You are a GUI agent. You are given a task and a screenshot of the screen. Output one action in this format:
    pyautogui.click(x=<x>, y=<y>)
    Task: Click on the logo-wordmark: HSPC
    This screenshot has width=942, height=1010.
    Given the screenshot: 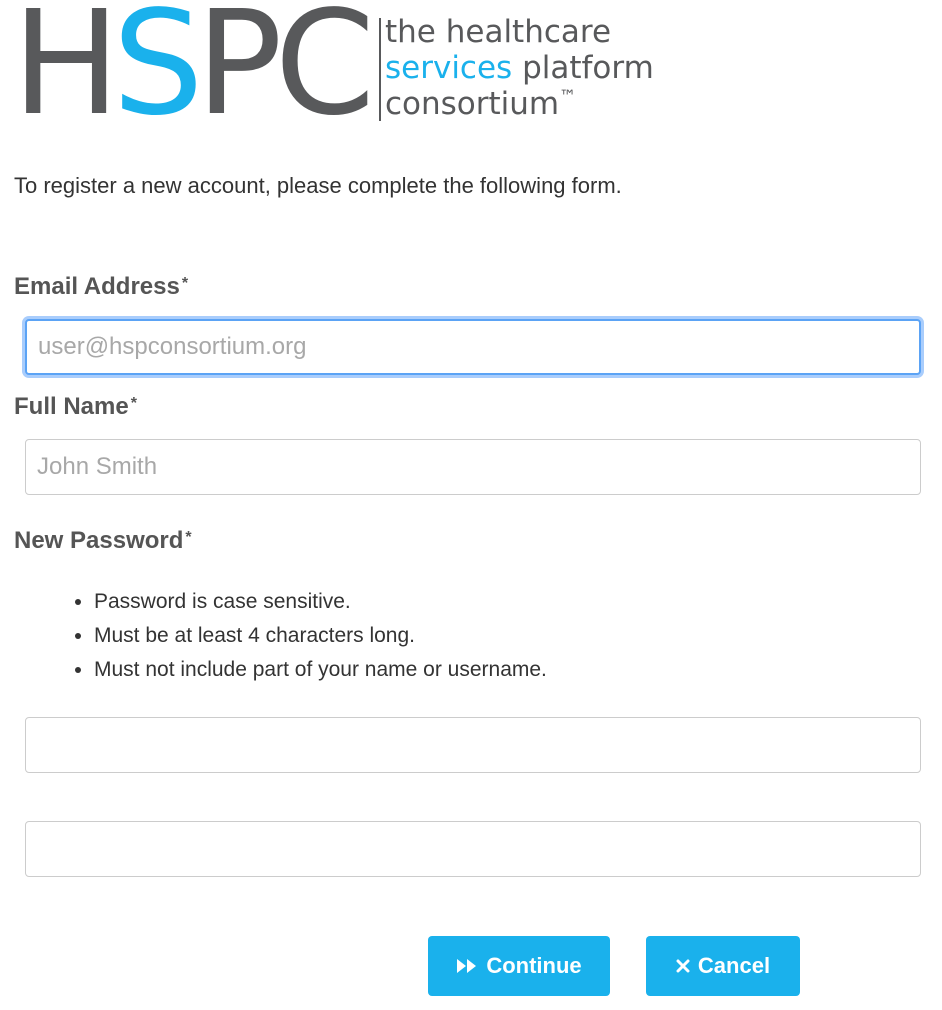 What is the action you would take?
    pyautogui.click(x=193, y=69)
    